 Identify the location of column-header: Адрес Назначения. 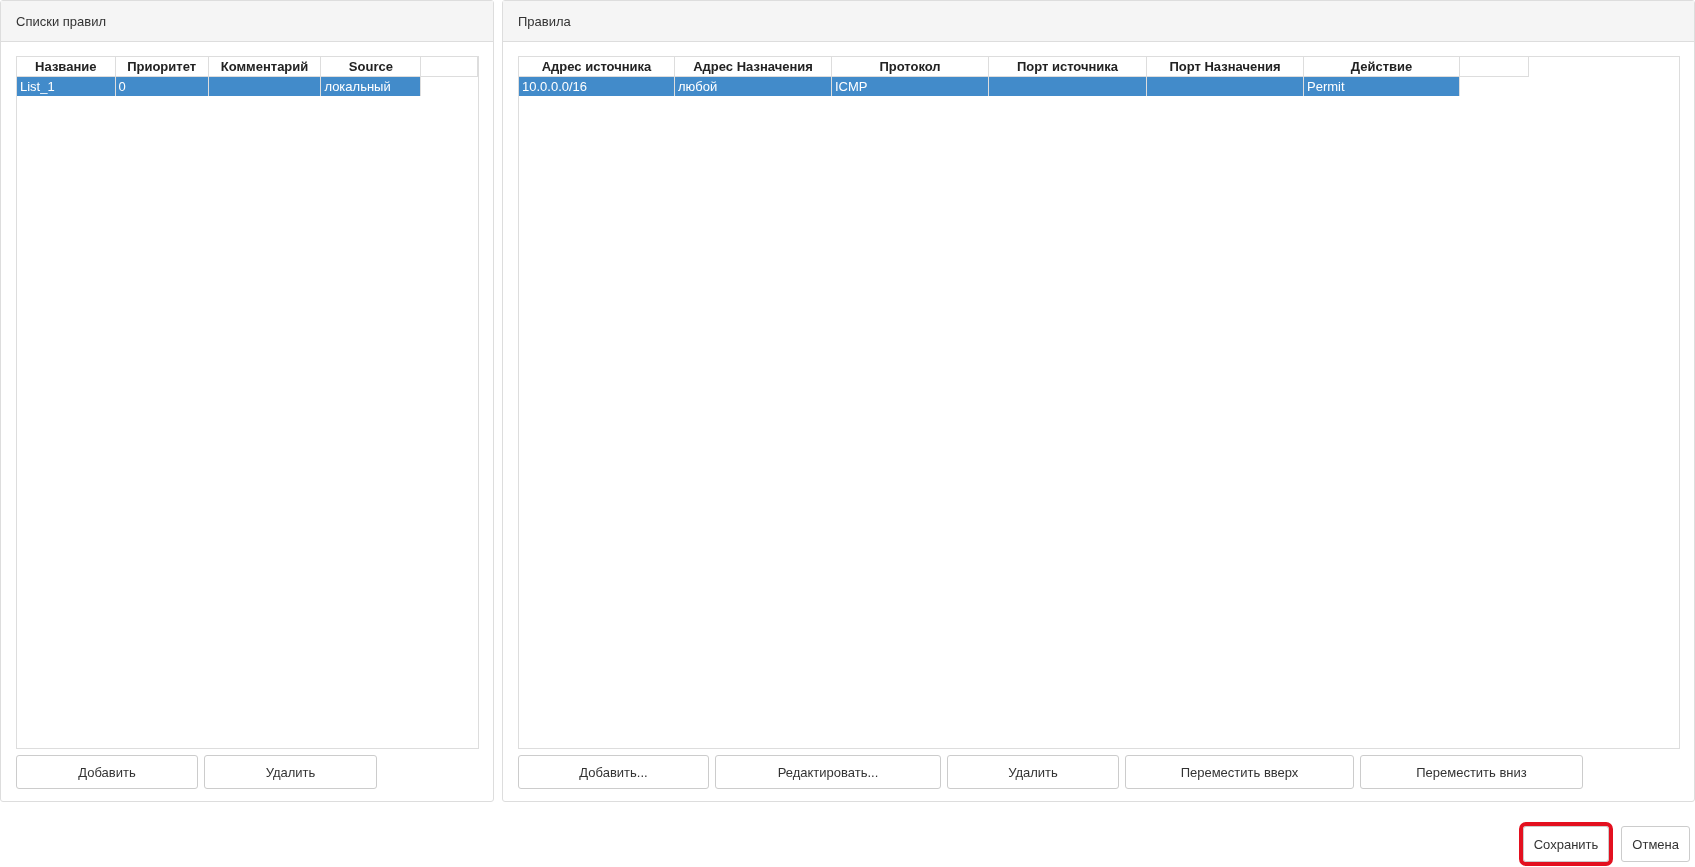
(753, 67).